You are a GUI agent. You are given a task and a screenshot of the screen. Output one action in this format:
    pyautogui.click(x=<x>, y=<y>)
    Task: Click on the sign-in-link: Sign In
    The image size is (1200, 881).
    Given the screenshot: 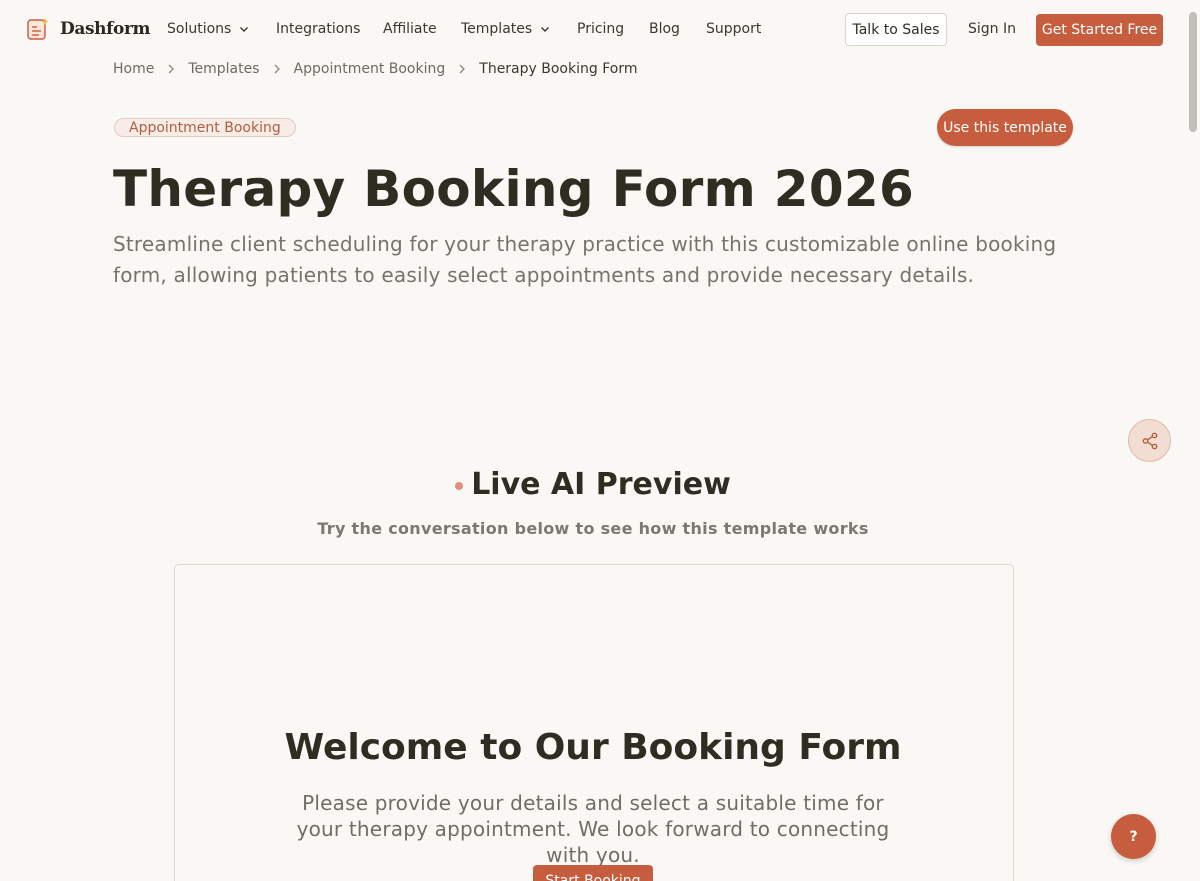 What is the action you would take?
    pyautogui.click(x=992, y=29)
    